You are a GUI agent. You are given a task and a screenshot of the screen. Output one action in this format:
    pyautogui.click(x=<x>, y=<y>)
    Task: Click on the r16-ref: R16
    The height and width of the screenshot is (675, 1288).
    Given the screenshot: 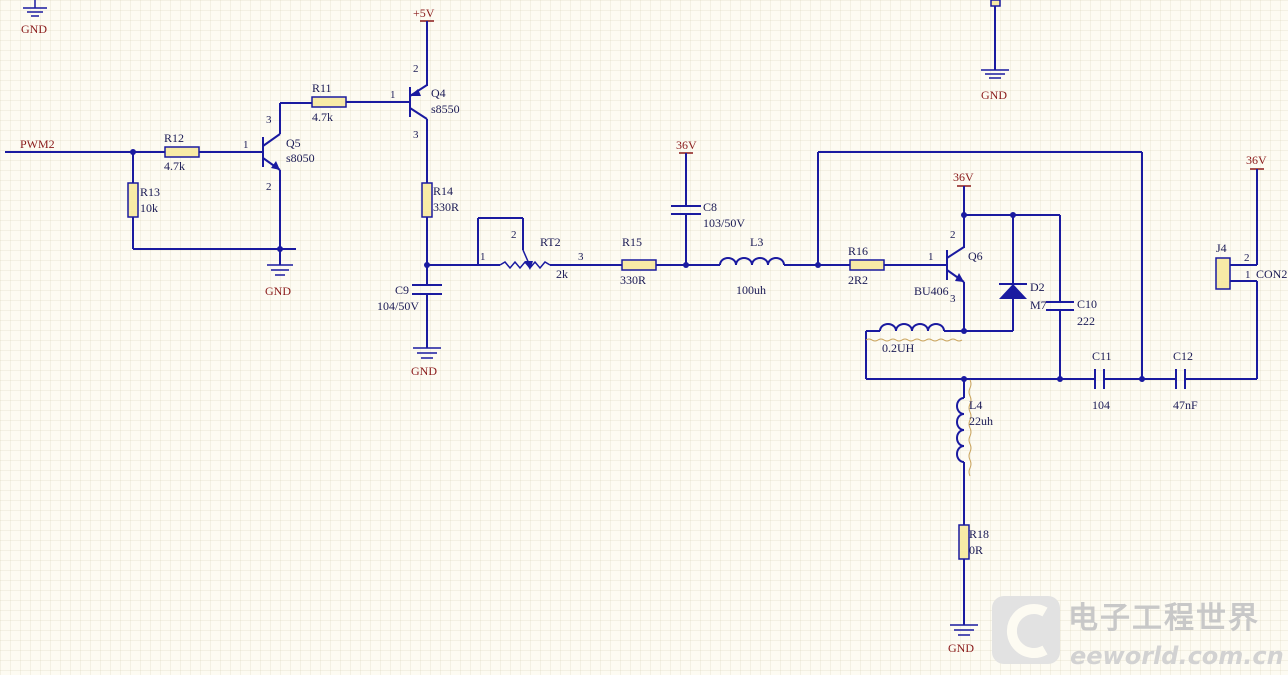 What is the action you would take?
    pyautogui.click(x=858, y=251)
    